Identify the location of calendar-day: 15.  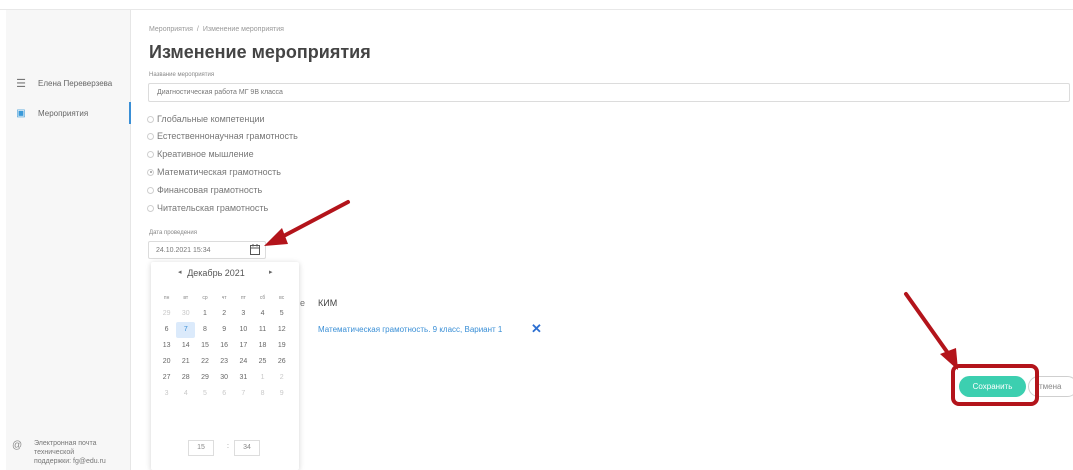
(204, 346).